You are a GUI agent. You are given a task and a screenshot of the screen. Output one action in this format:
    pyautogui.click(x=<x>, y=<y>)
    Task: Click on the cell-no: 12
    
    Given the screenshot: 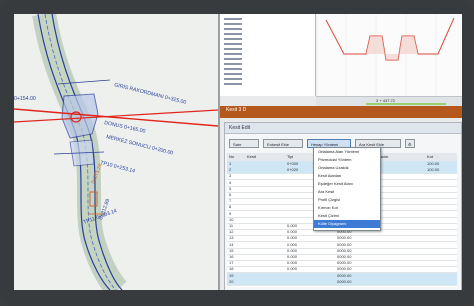 What is the action you would take?
    pyautogui.click(x=231, y=232)
    